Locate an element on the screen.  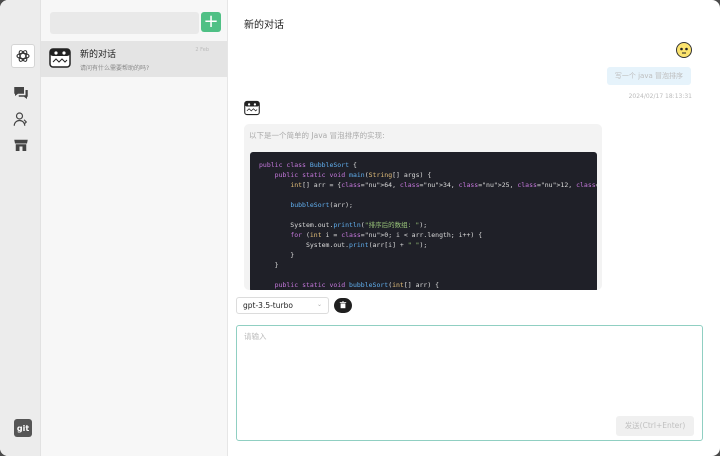
icon-sidebar: git is located at coordinates (20, 228).